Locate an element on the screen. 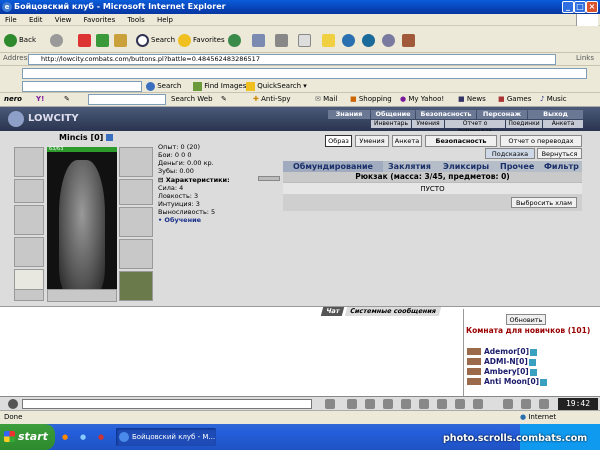 The width and height of the screenshot is (600, 450). research-button is located at coordinates (369, 40).